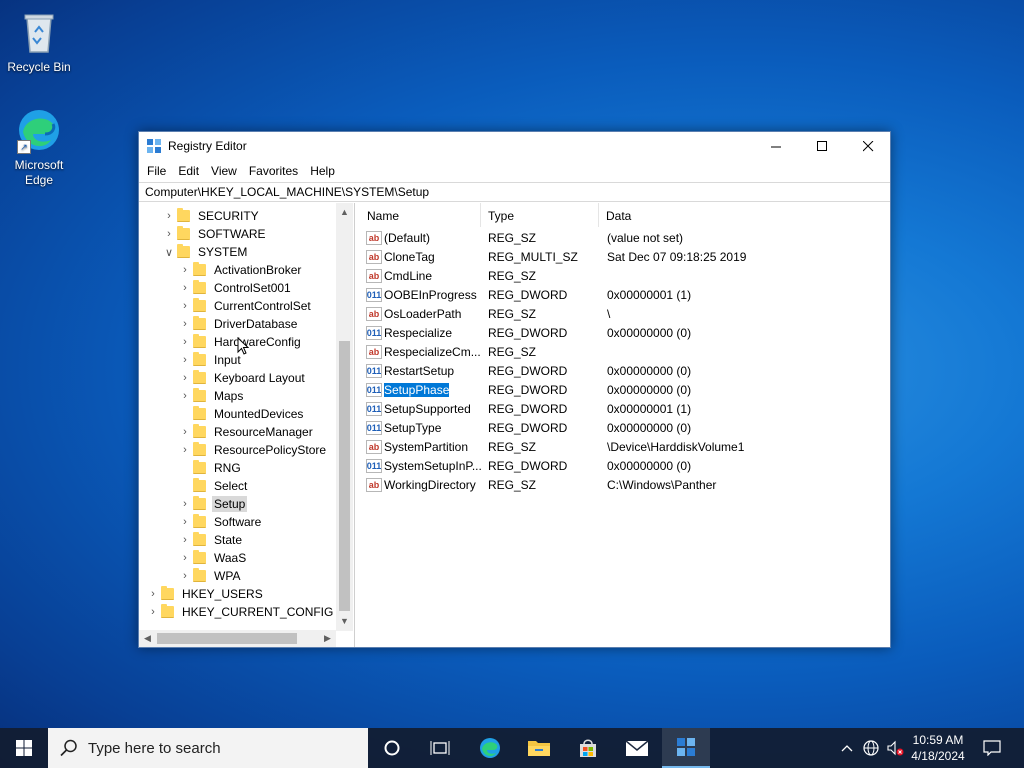  Describe the element at coordinates (624, 295) in the screenshot. I see `value-row: 011 OOBEInProgress REG_DWORD 0x00000001 (1)` at that location.